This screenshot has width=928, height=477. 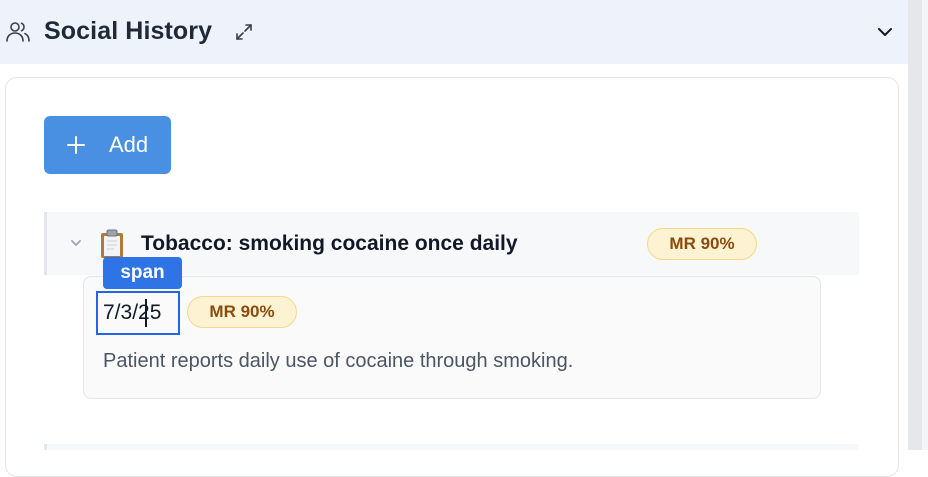 What do you see at coordinates (915, 225) in the screenshot?
I see `scrollbar-thumb` at bounding box center [915, 225].